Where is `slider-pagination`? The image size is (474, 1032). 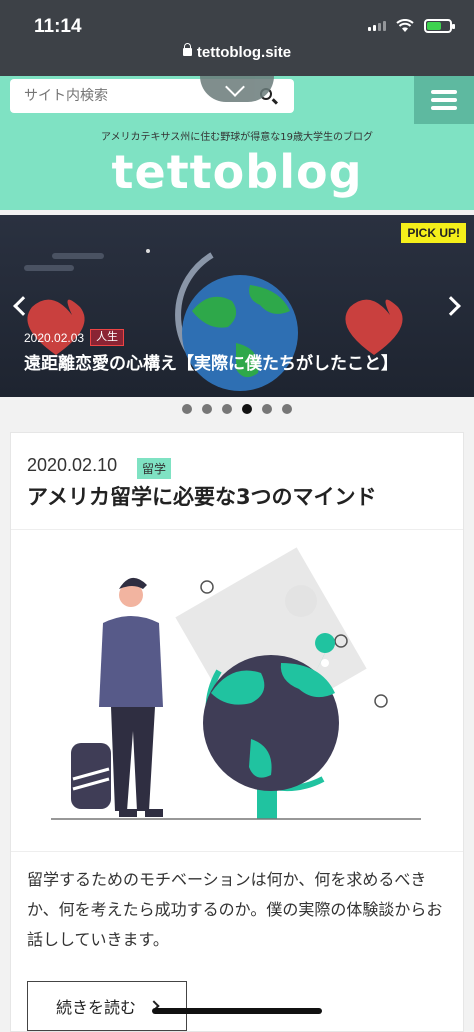 slider-pagination is located at coordinates (237, 409).